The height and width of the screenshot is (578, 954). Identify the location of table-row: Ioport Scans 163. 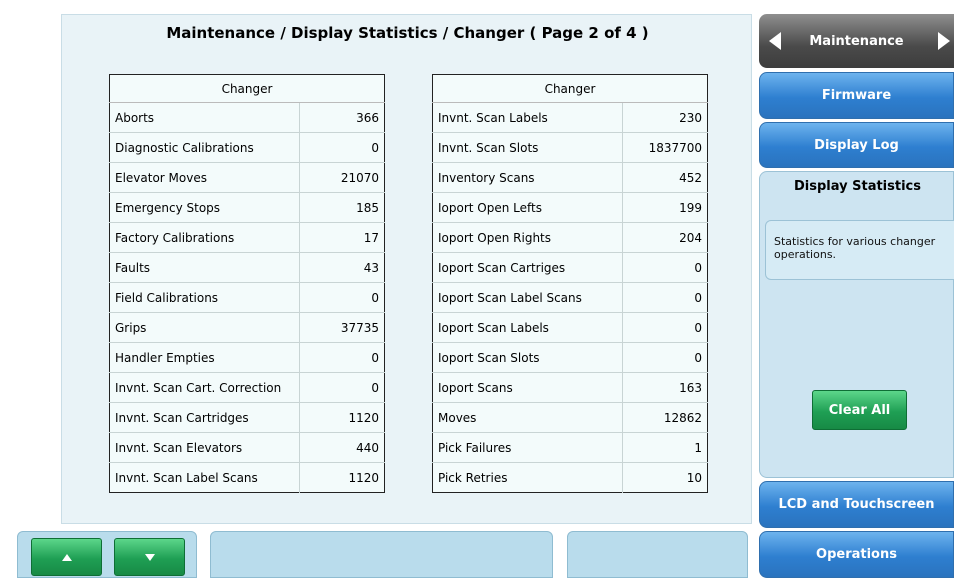
(570, 387).